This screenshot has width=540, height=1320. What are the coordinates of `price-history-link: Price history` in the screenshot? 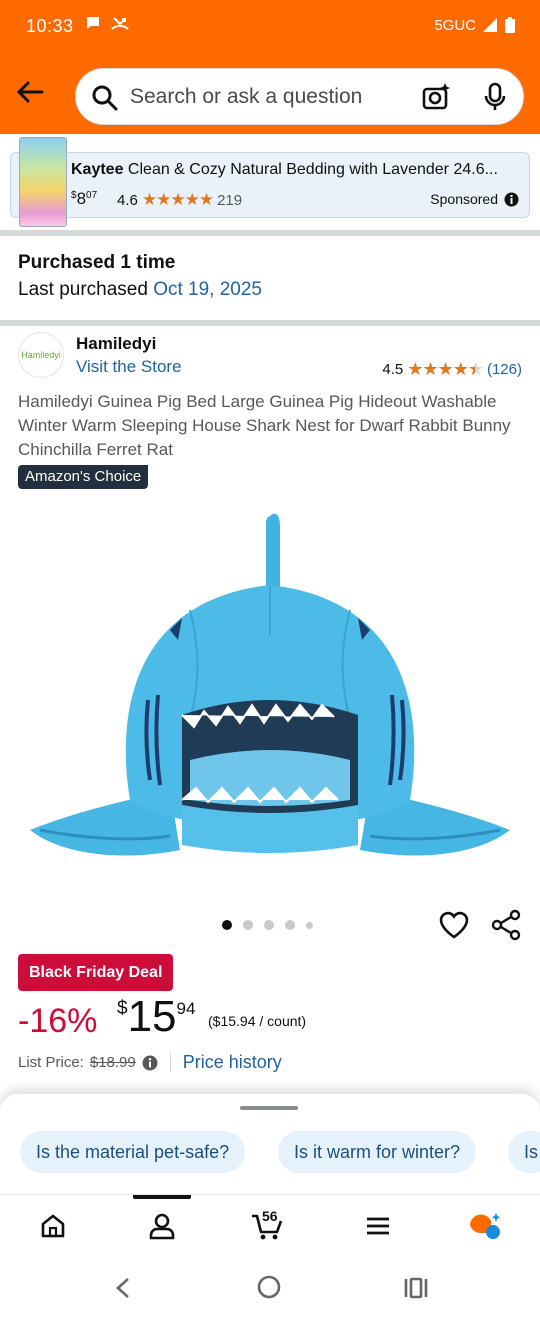 It's located at (232, 1062).